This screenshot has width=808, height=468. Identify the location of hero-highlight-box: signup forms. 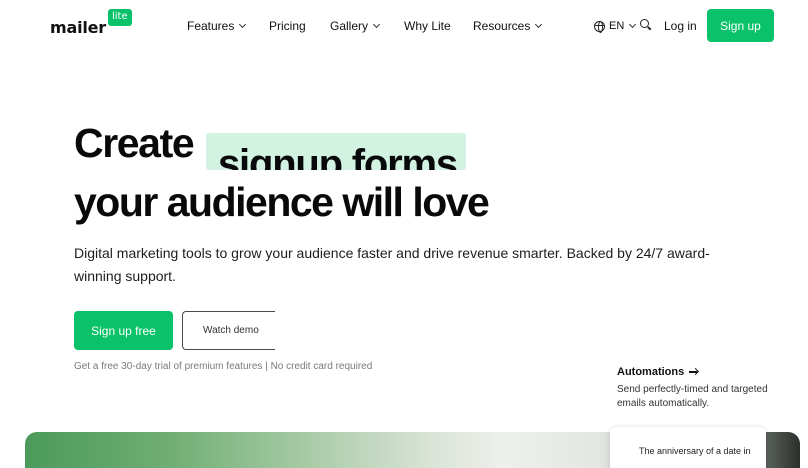
(336, 151).